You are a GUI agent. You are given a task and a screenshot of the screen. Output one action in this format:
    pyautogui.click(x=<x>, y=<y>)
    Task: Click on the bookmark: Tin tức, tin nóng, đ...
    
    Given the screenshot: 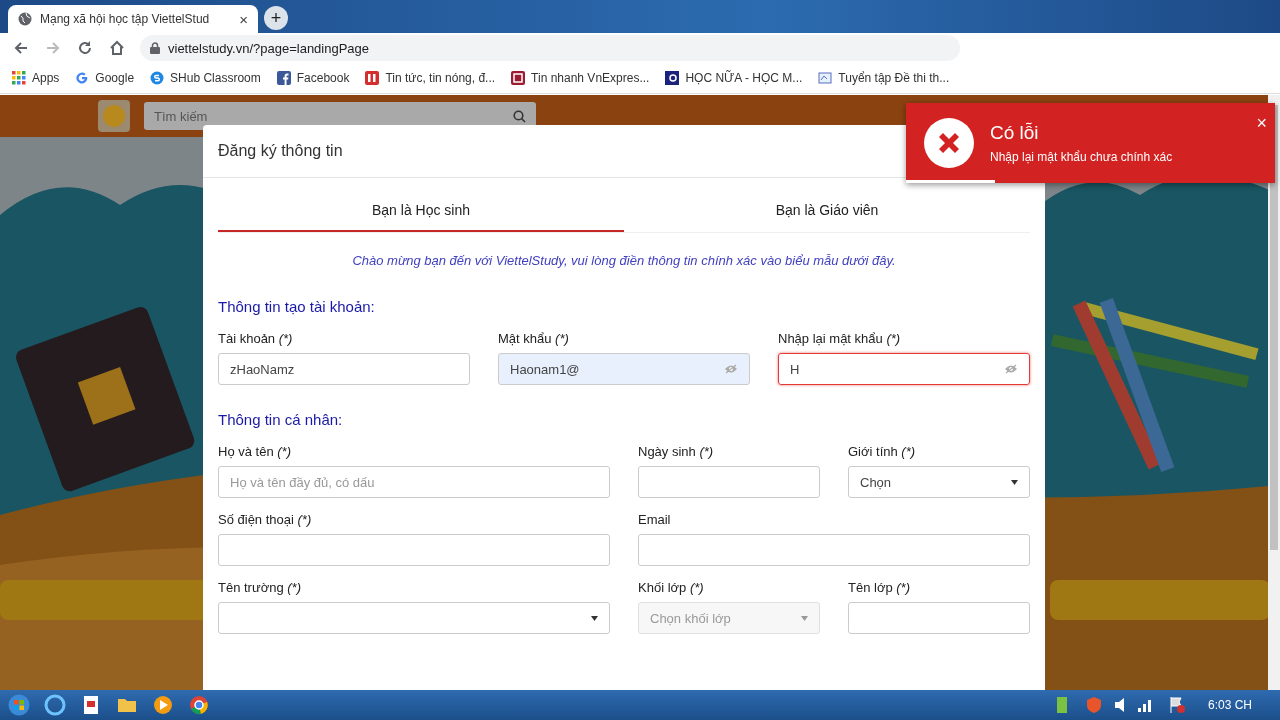 What is the action you would take?
    pyautogui.click(x=430, y=78)
    